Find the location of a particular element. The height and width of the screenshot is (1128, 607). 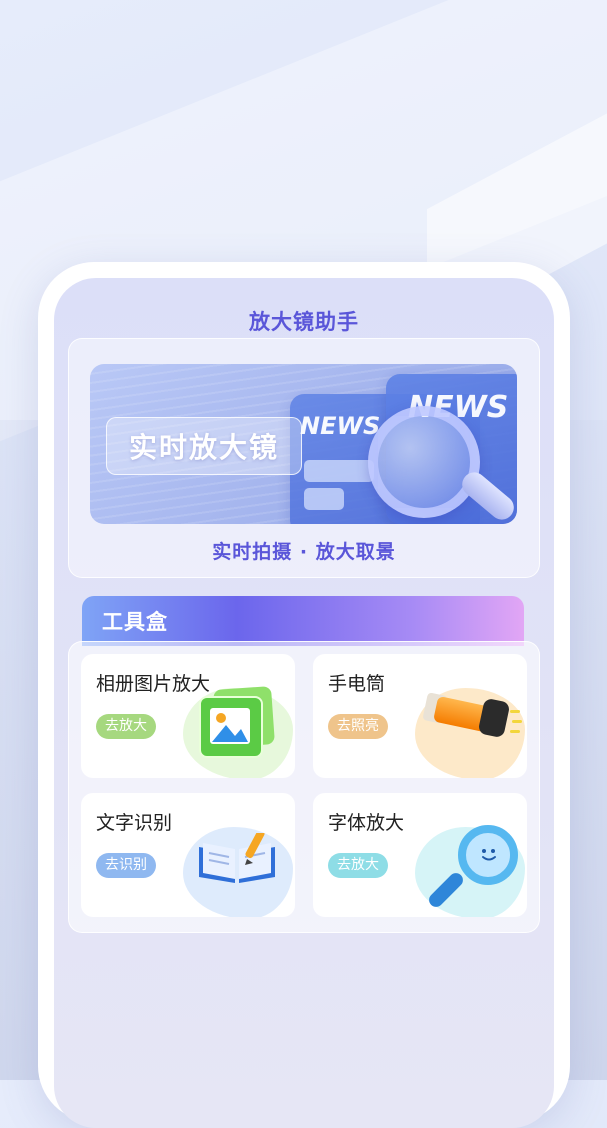

toolbox-title: 工具盒 is located at coordinates (135, 622).